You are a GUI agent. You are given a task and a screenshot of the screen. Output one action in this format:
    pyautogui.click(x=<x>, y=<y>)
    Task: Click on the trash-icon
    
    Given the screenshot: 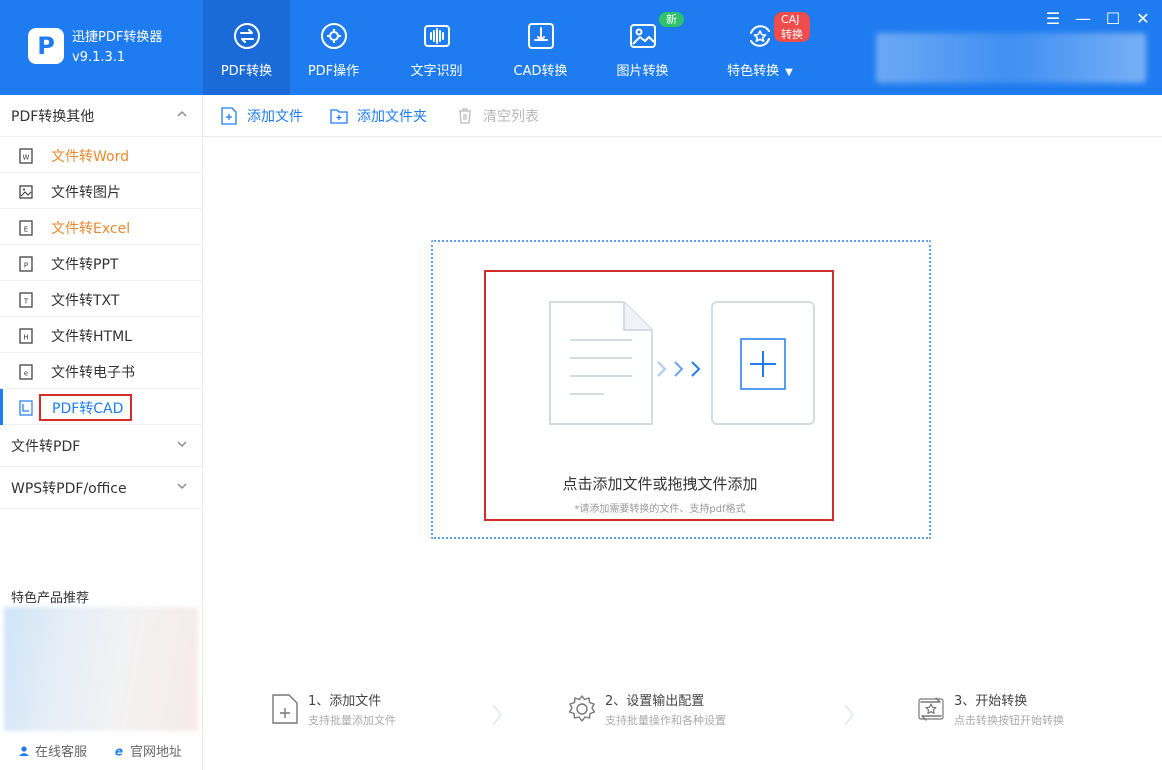 What is the action you would take?
    pyautogui.click(x=465, y=116)
    